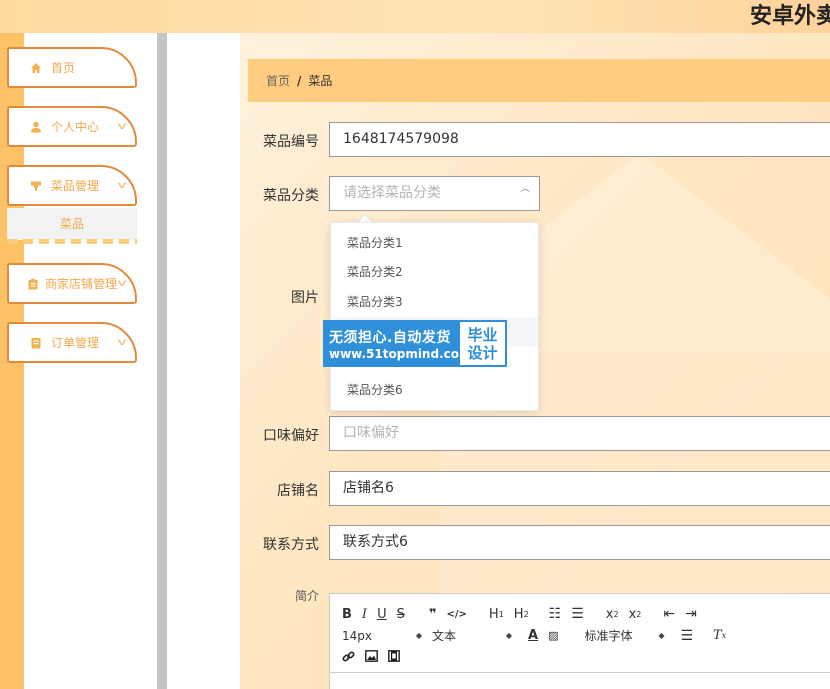  Describe the element at coordinates (433, 614) in the screenshot. I see `blockquote-icon: ❞` at that location.